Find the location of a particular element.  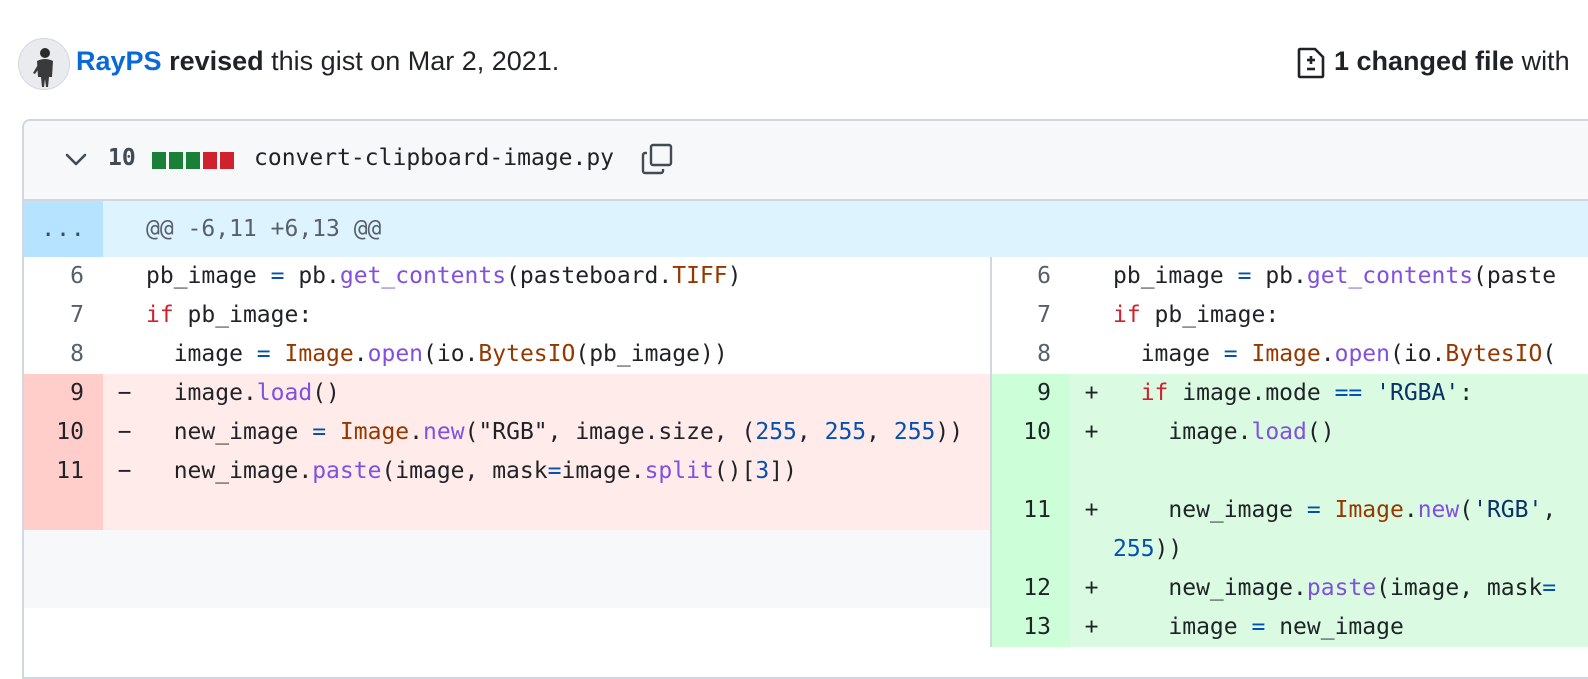

revision-action: revised is located at coordinates (216, 61).